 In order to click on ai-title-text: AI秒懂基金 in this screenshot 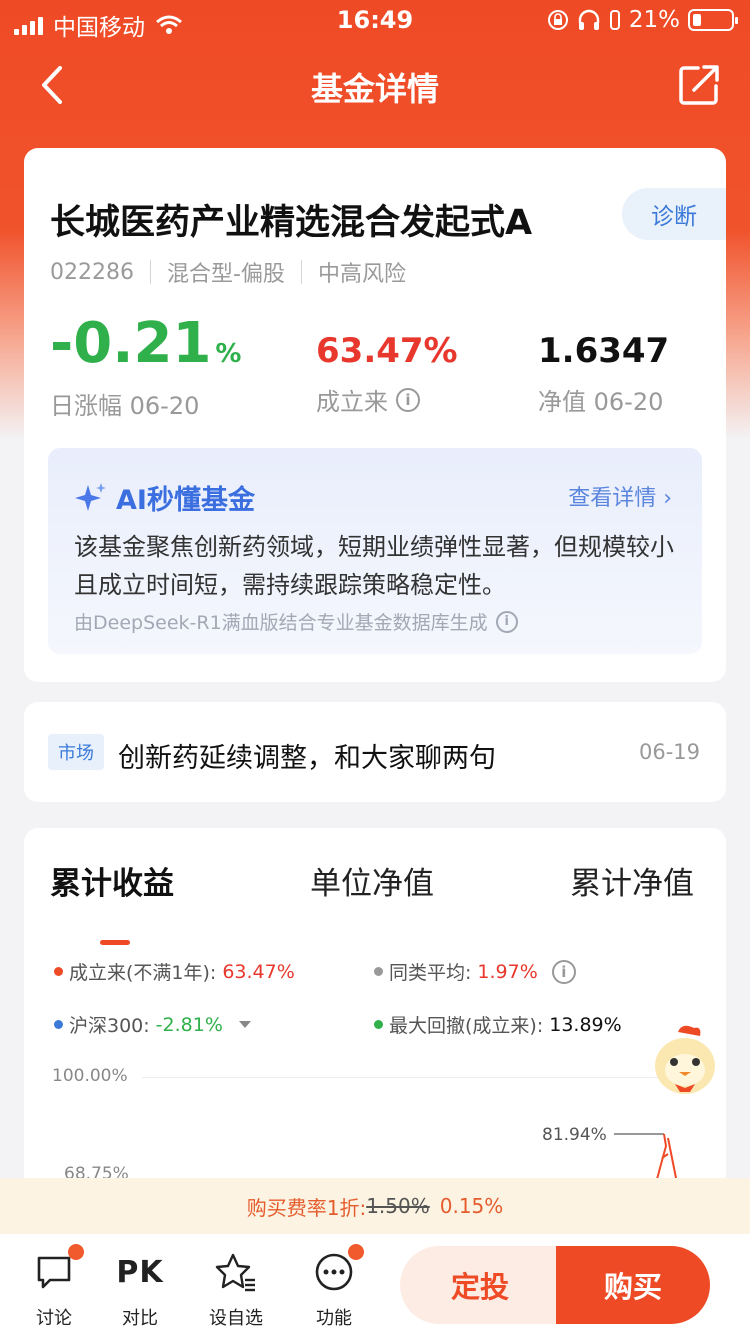, I will do `click(185, 500)`.